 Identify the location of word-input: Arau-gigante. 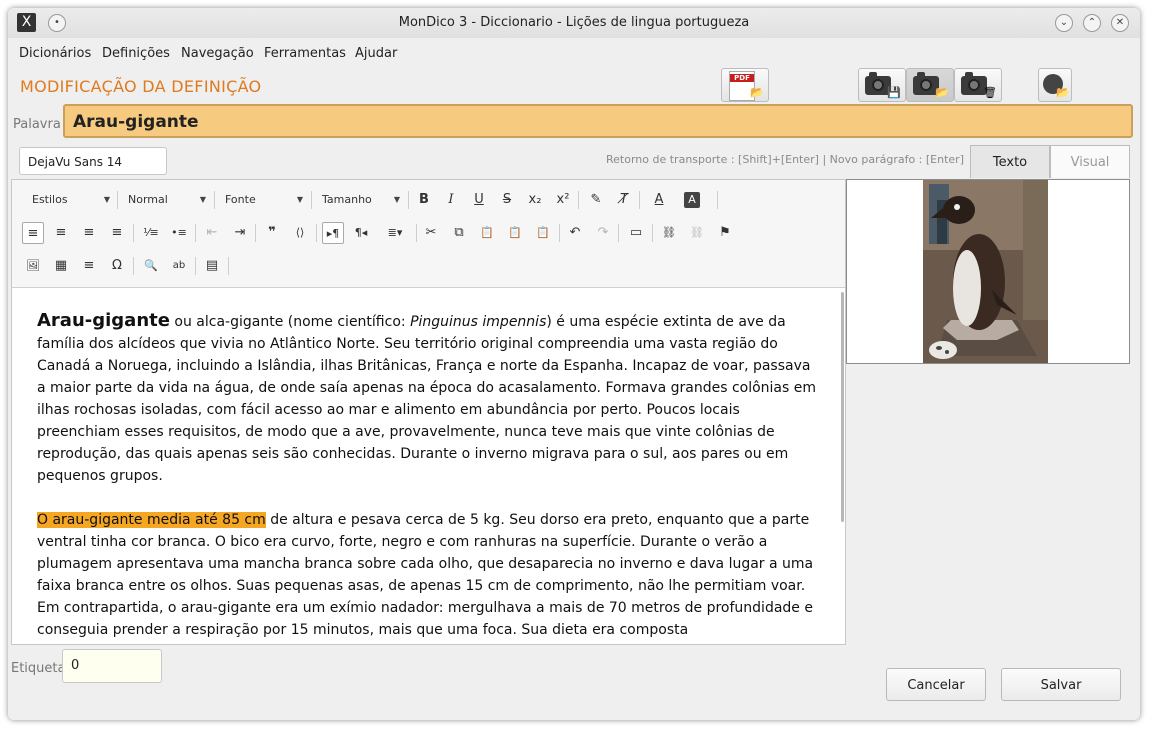
(598, 121).